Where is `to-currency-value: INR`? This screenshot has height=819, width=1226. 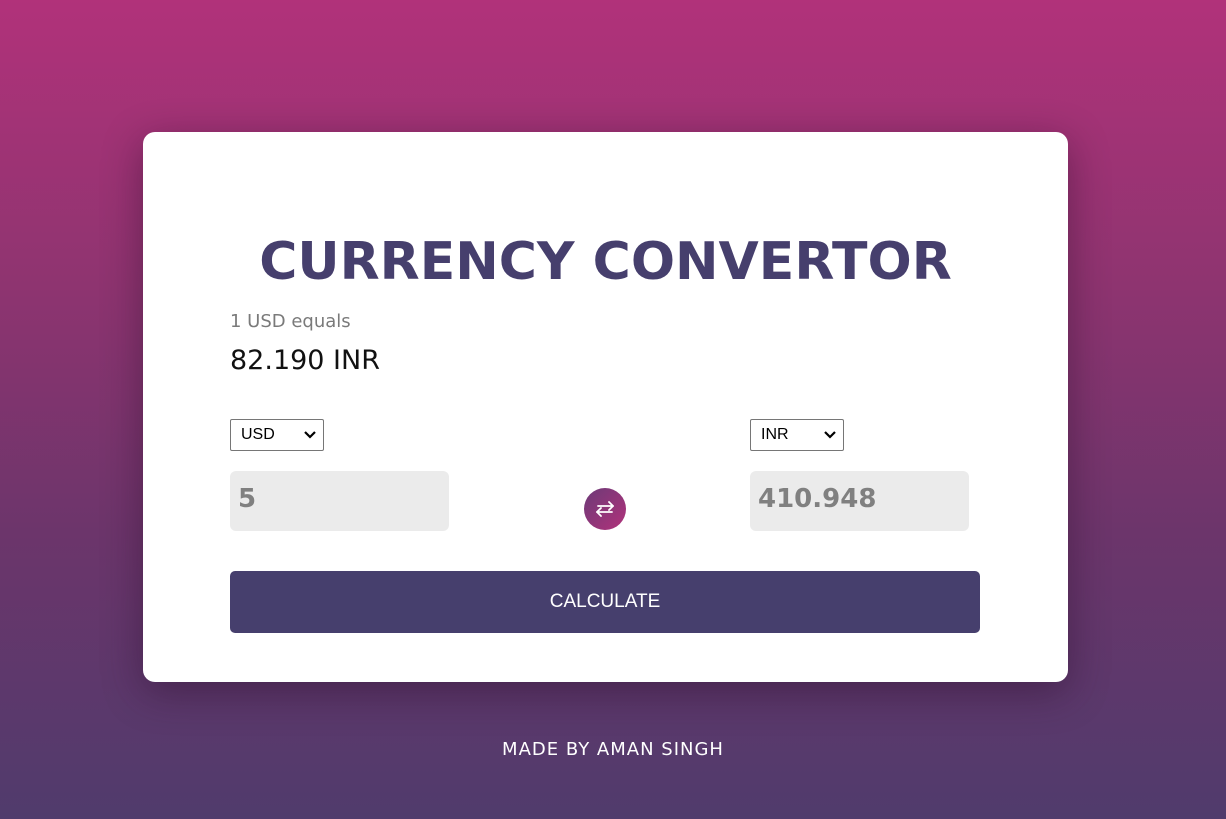
to-currency-value: INR is located at coordinates (775, 434).